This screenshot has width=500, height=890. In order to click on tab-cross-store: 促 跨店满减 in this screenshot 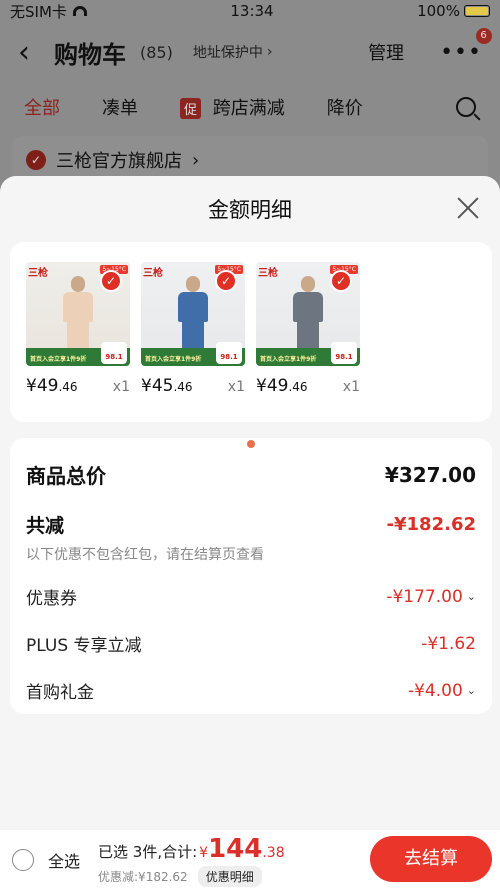, I will do `click(232, 107)`.